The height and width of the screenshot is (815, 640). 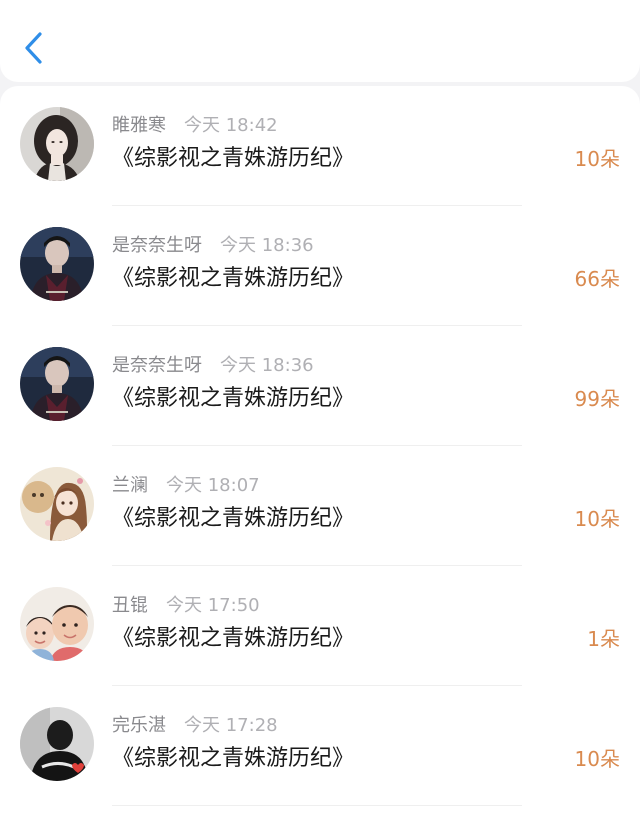 I want to click on anime-girl-with-lion-avatar, so click(x=57, y=504).